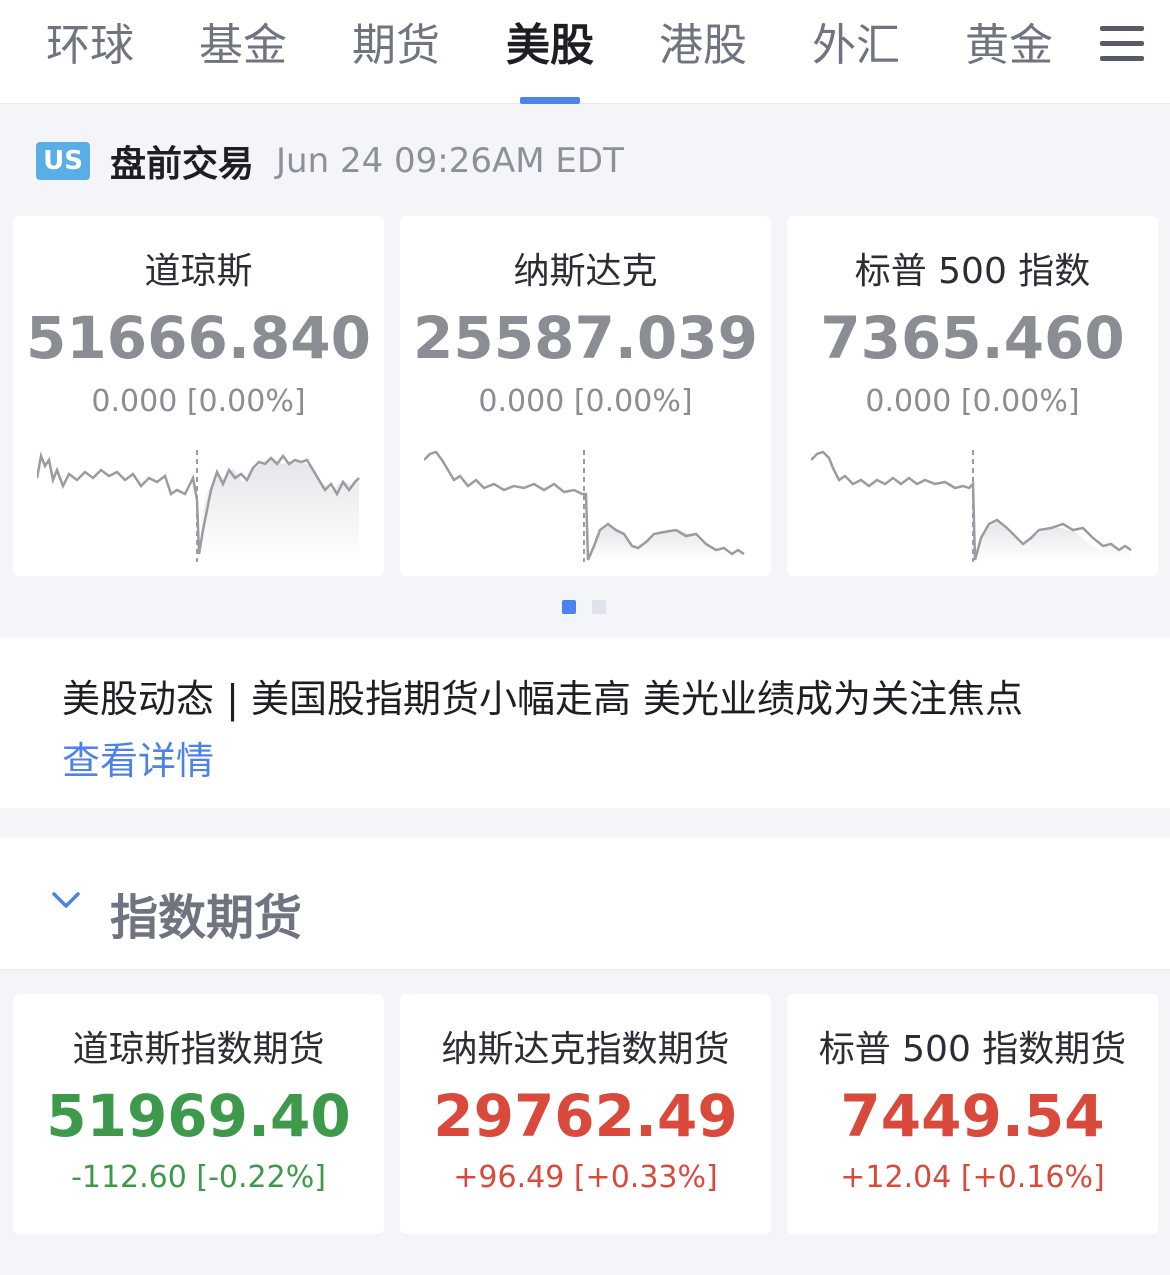 This screenshot has height=1275, width=1170. Describe the element at coordinates (703, 46) in the screenshot. I see `tab-hk-stocks: 港股` at that location.